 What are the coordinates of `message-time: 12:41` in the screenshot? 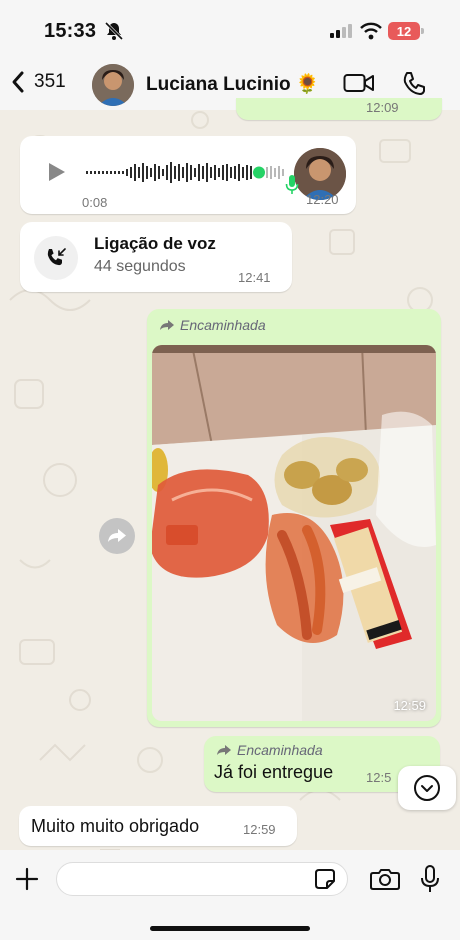 It's located at (254, 277).